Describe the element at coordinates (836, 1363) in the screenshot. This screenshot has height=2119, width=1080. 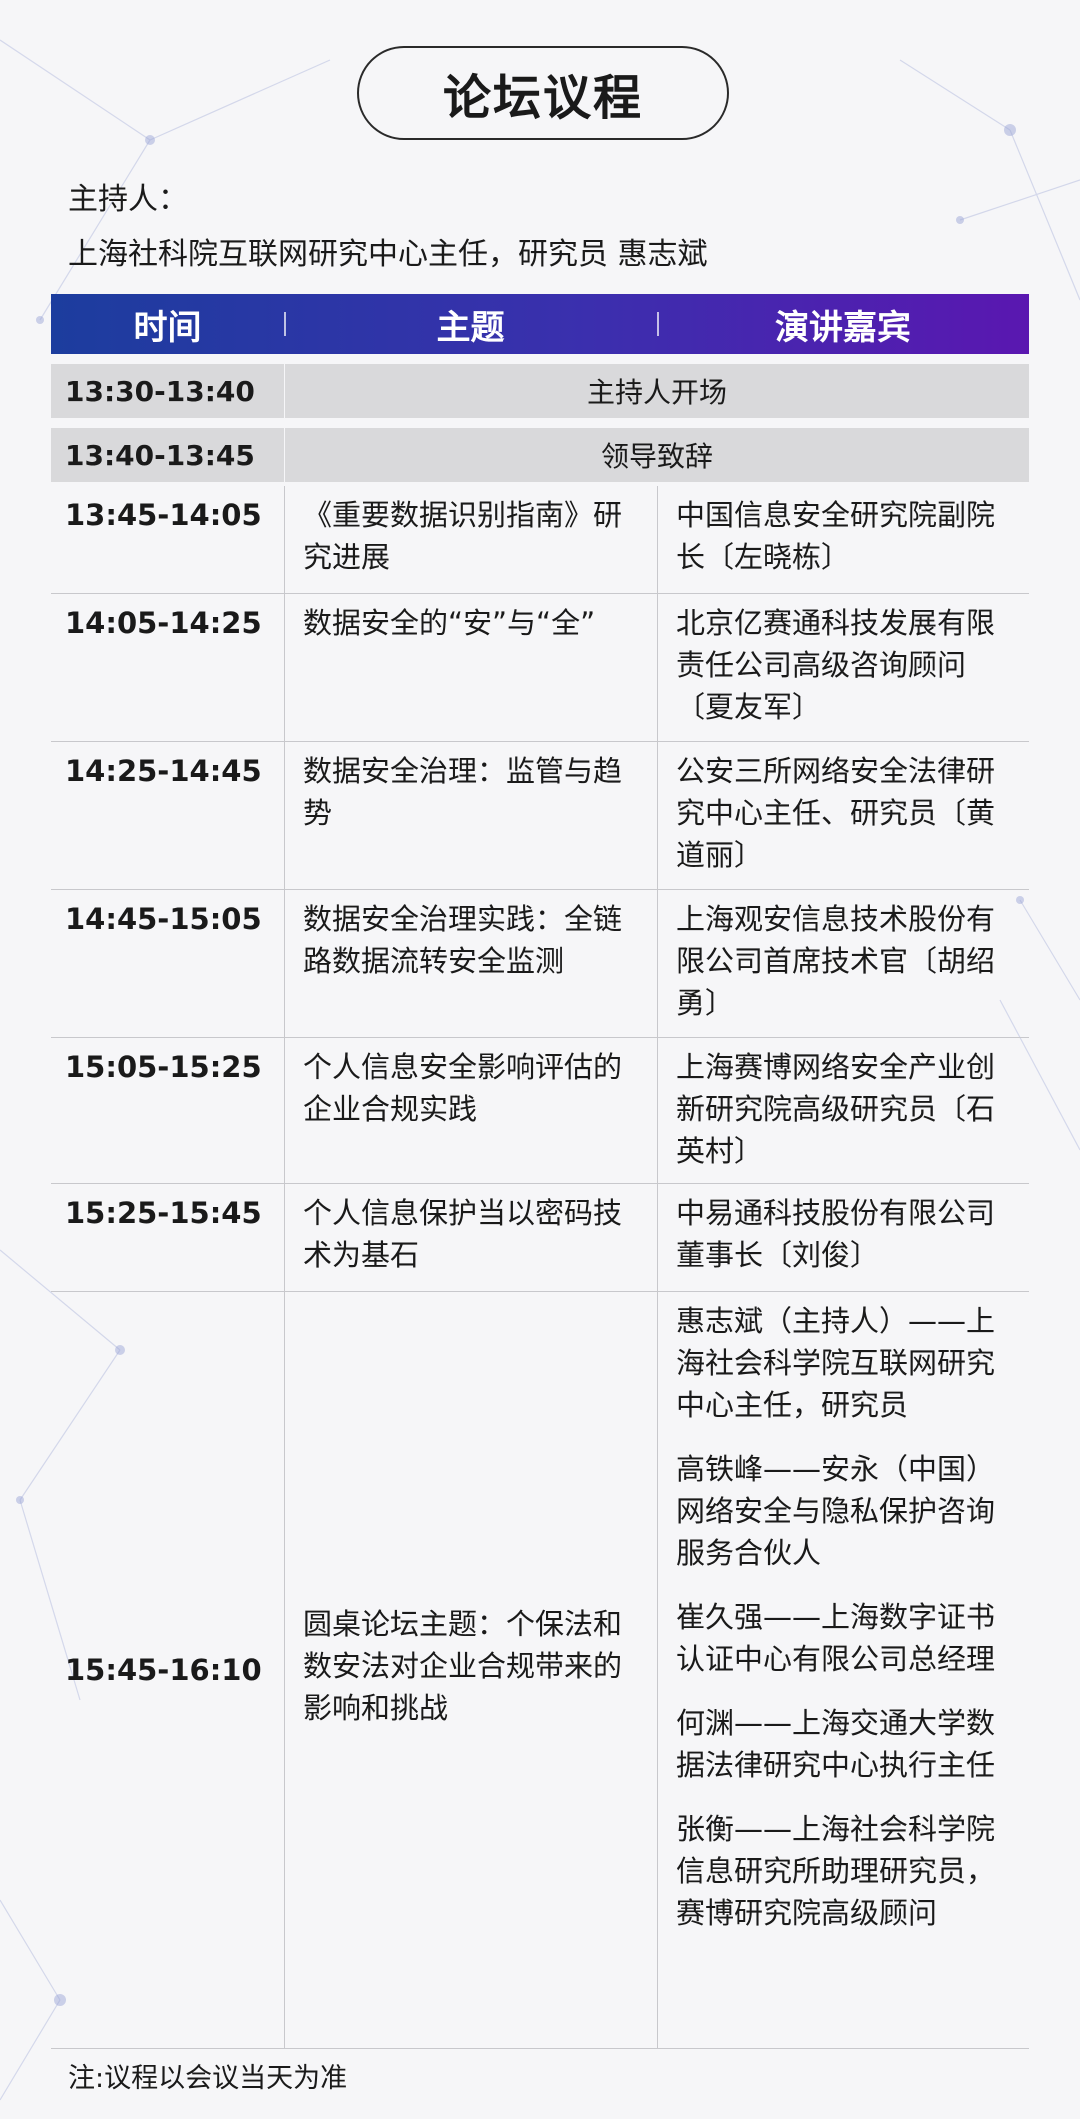
I see `panel-speaker: 惠志斌（主持人）——上海社会科学院互联网研究中心主任，研究员` at that location.